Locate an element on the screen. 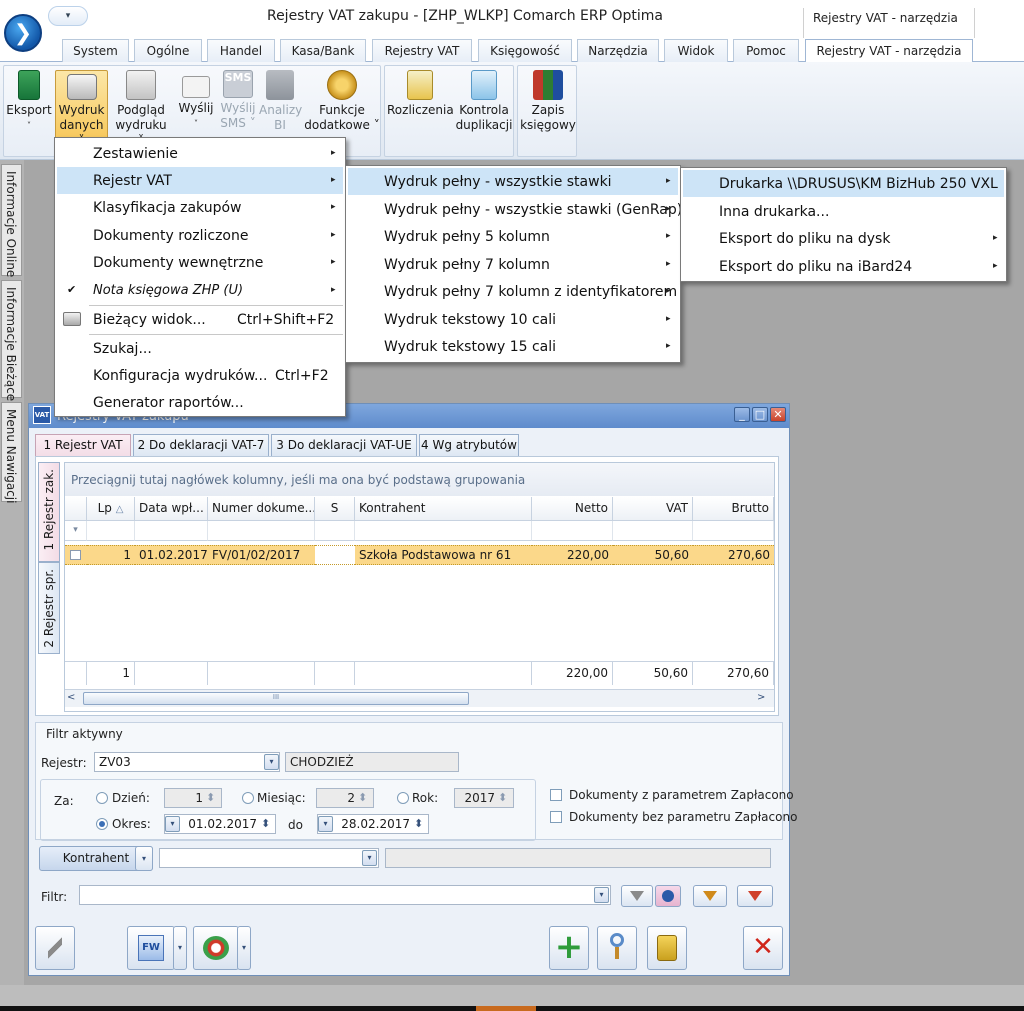  wydruk-danych-button: Wydruk danych ˅ is located at coordinates (81, 108).